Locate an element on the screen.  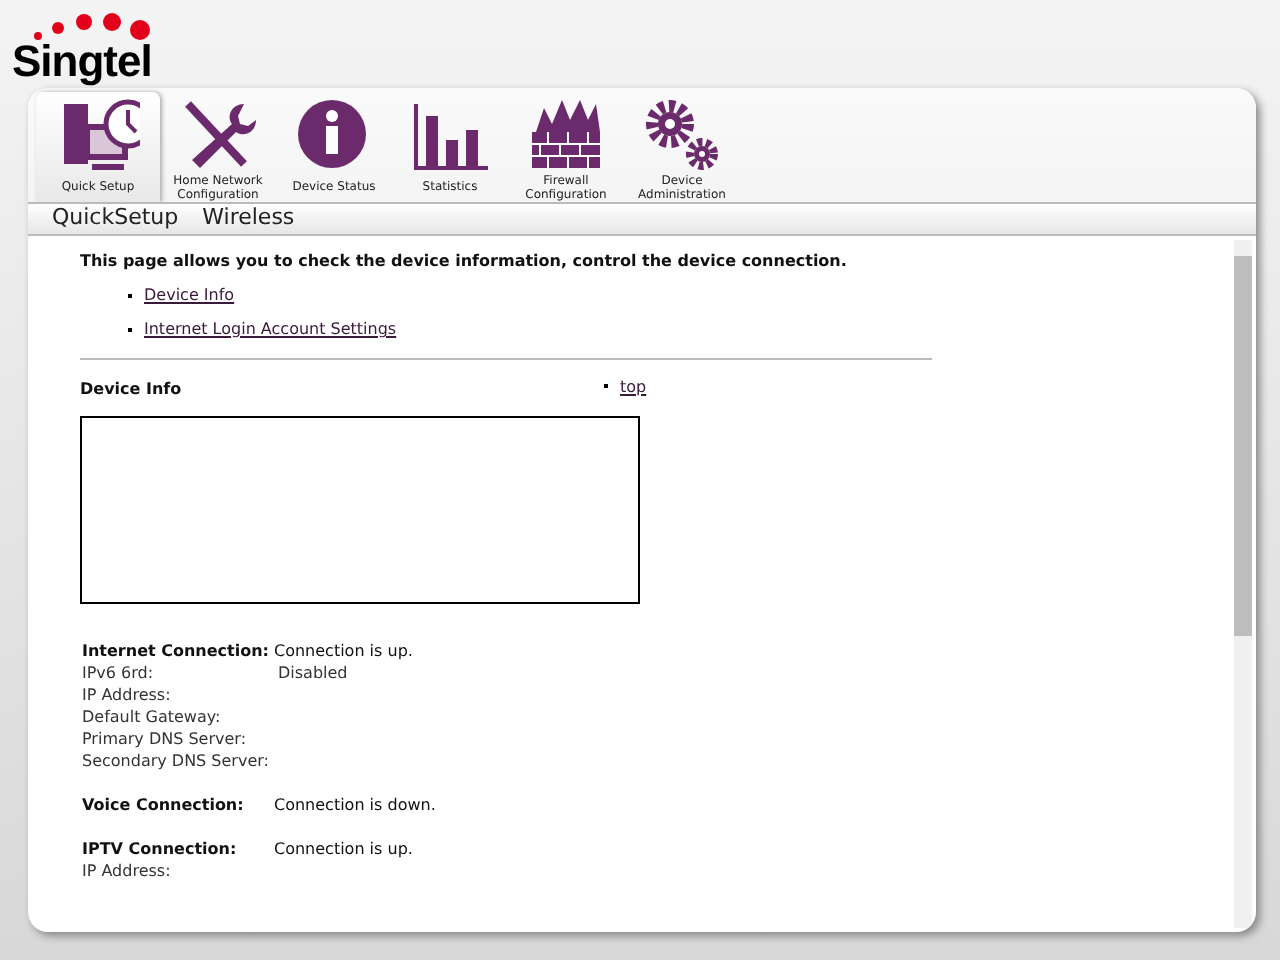
connection-label: Internet Connection: is located at coordinates (176, 651).